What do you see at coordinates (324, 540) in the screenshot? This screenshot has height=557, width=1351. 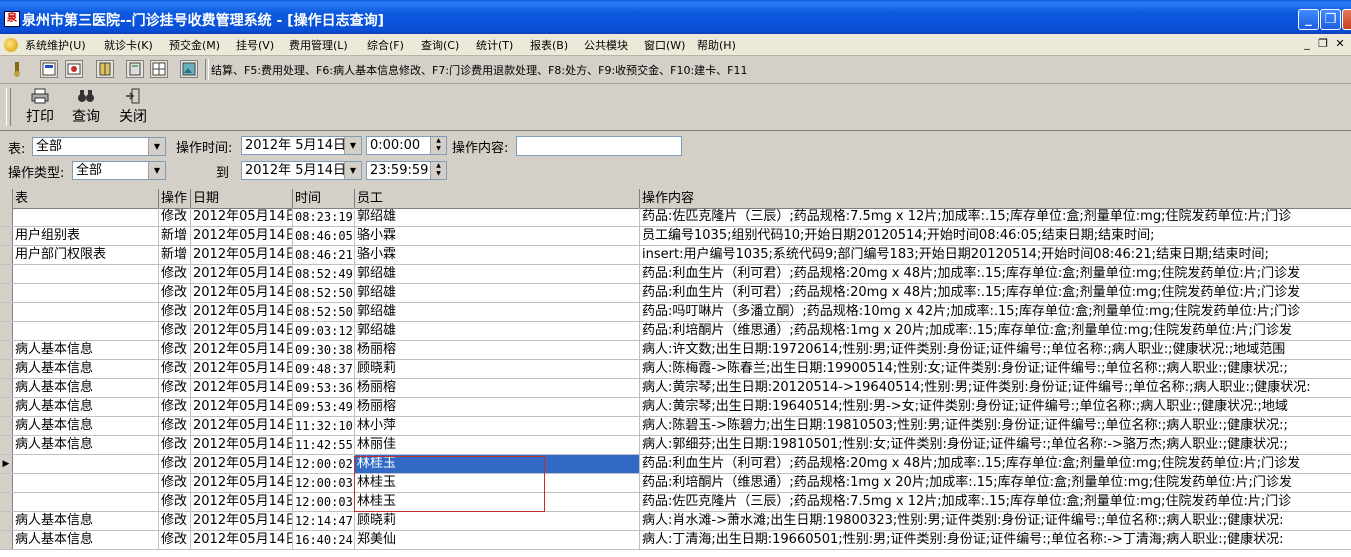 I see `cell-time: 16:40:24` at bounding box center [324, 540].